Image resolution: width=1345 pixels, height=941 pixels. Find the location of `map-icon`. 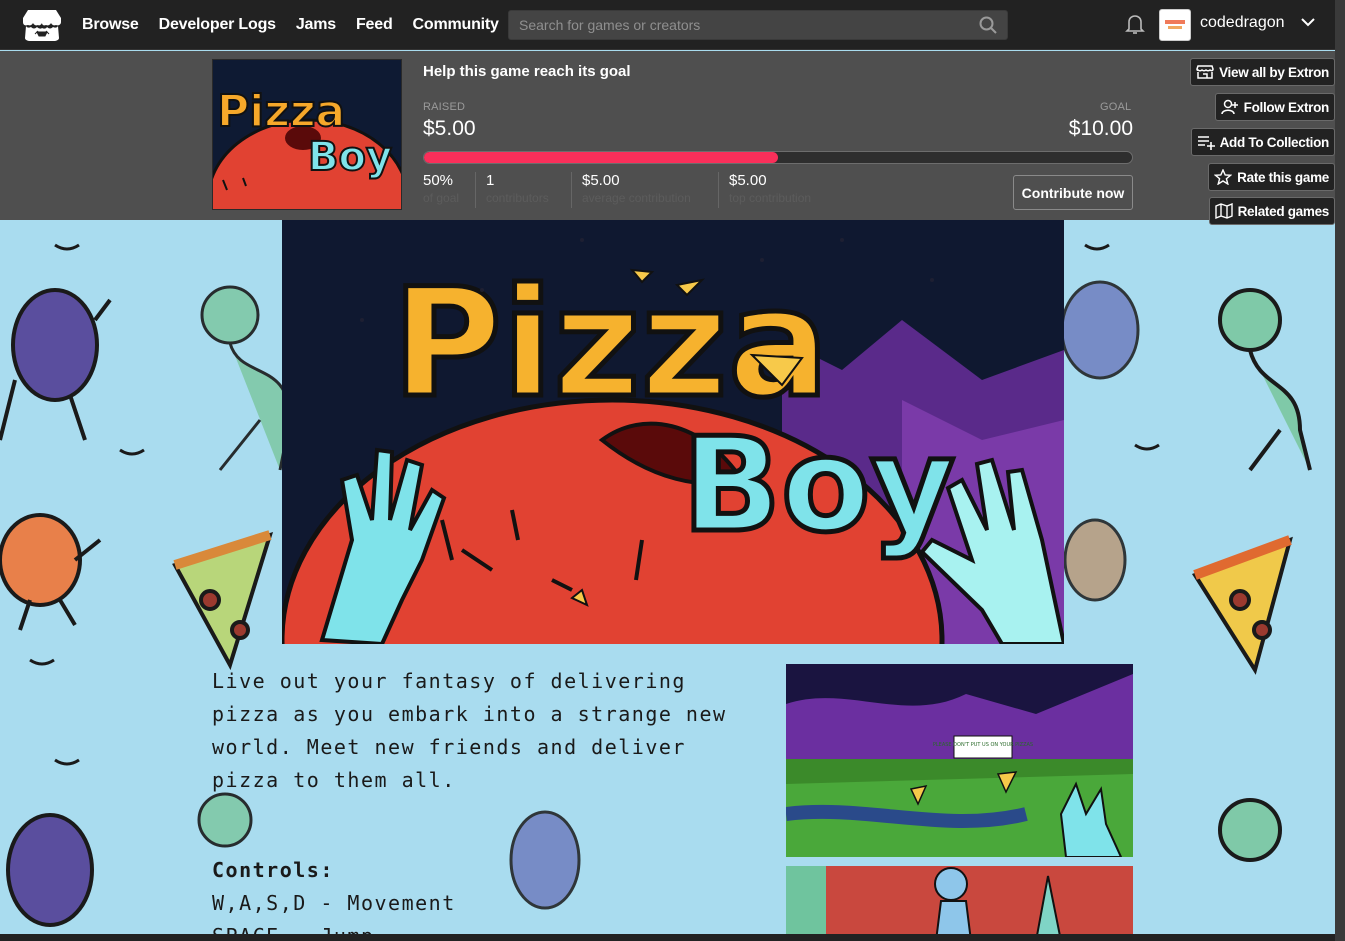

map-icon is located at coordinates (1223, 211).